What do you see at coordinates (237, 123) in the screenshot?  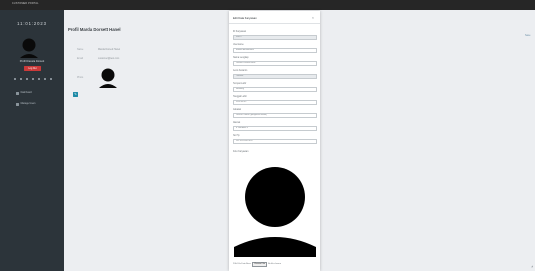 I see `field-label-address: Alamat` at bounding box center [237, 123].